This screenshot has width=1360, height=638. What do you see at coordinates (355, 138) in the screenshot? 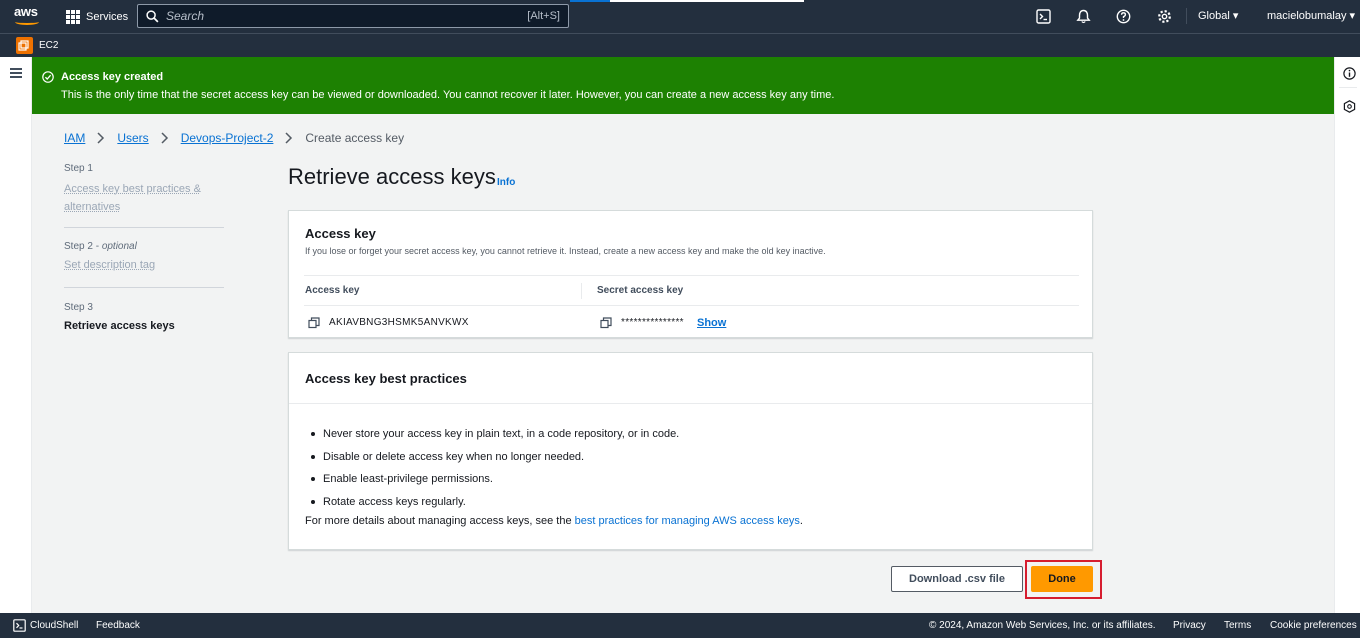
I see `breadcrumb-current: Create access key` at bounding box center [355, 138].